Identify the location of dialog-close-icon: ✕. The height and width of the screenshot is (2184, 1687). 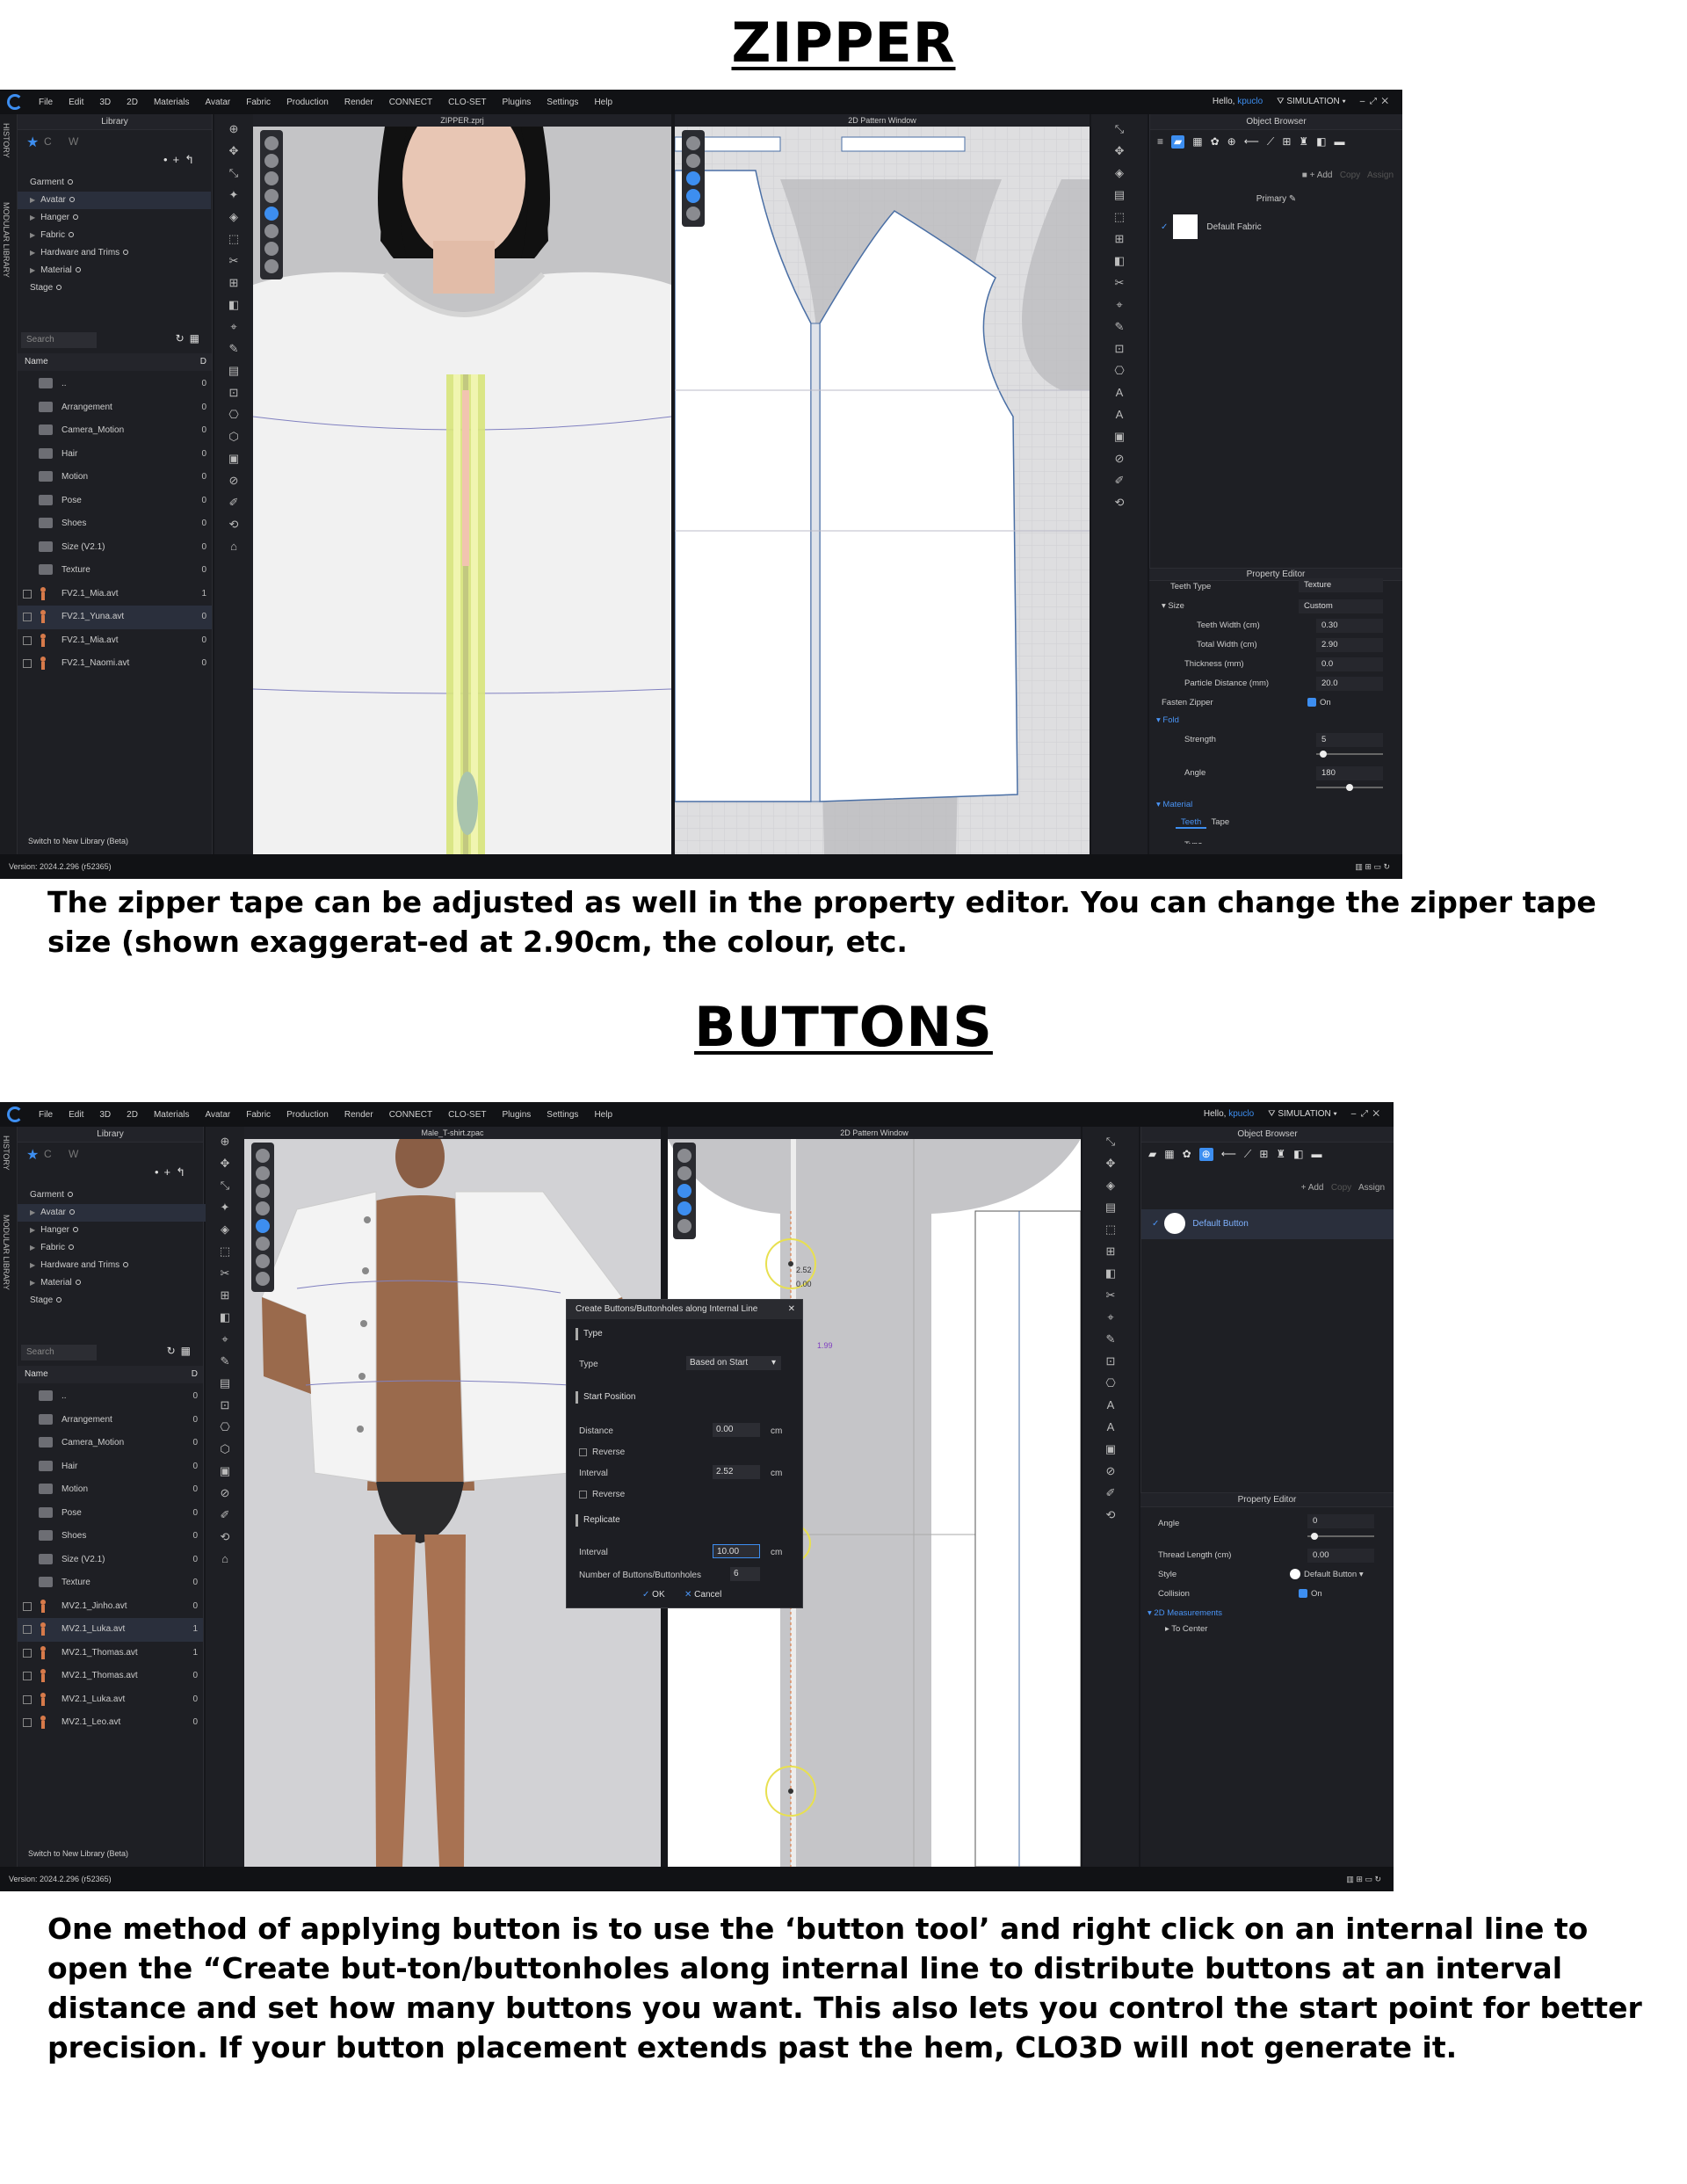
(791, 1309).